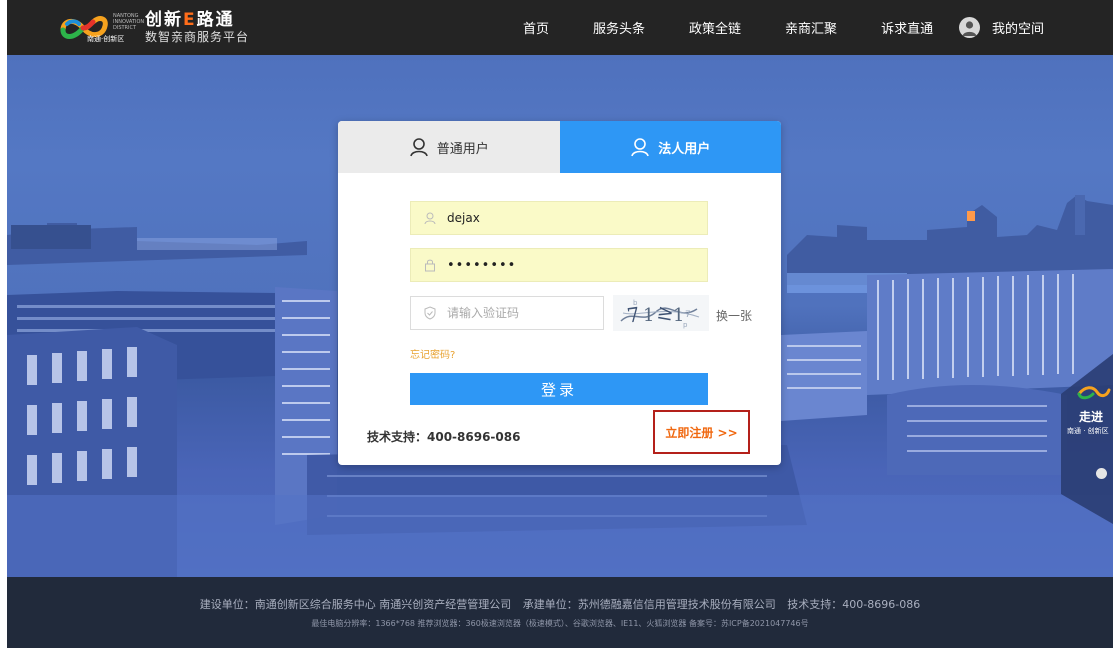 The image size is (1113, 648). Describe the element at coordinates (567, 265) in the screenshot. I see `password-input` at that location.